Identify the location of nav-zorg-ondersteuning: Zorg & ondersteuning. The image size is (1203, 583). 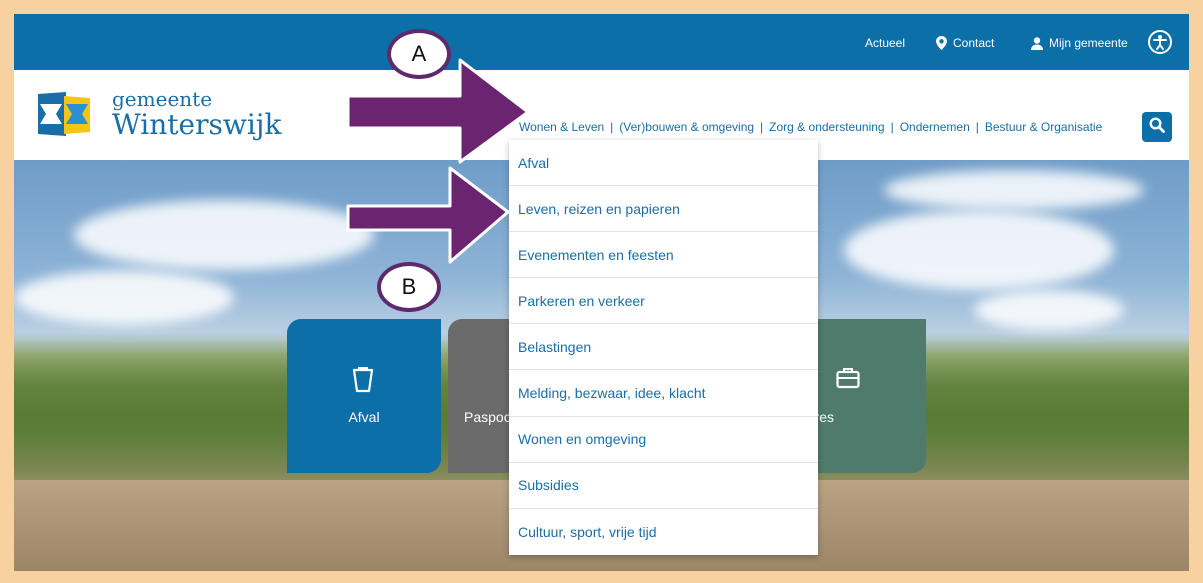
(826, 127).